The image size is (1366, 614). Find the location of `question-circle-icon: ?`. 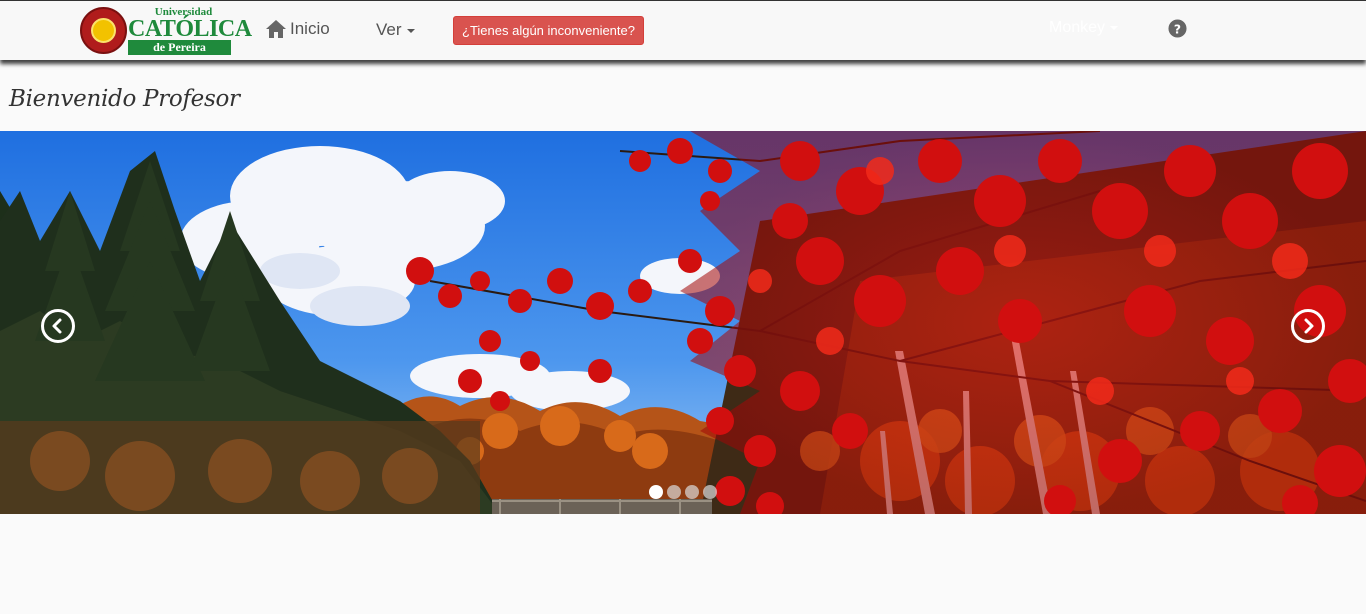

question-circle-icon: ? is located at coordinates (1177, 28).